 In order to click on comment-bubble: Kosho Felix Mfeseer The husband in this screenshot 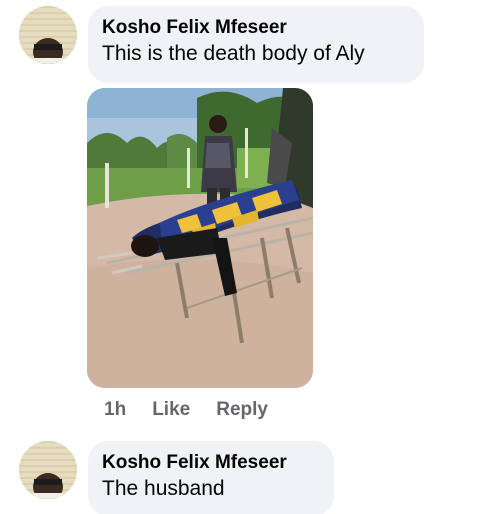, I will do `click(211, 477)`.